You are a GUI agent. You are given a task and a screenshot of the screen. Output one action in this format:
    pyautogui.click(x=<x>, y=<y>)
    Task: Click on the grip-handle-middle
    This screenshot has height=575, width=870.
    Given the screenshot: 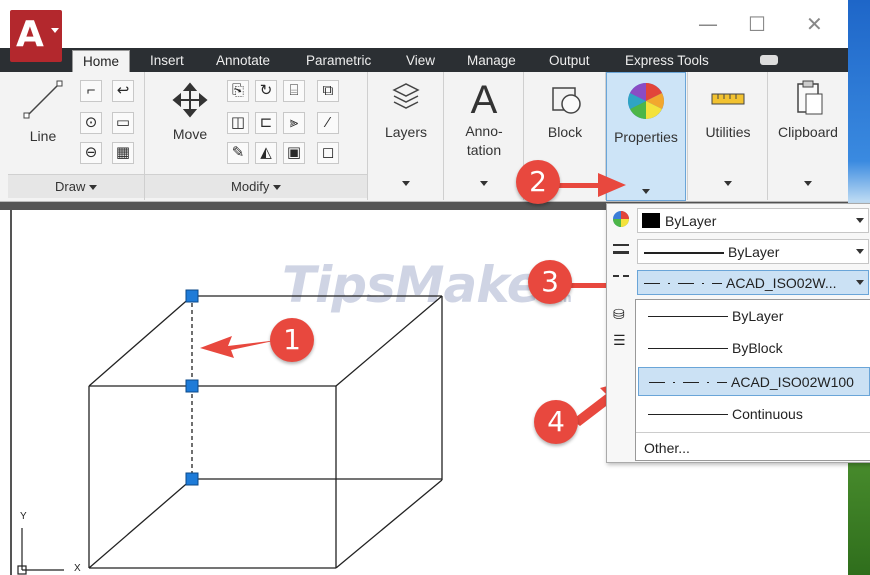 What is the action you would take?
    pyautogui.click(x=192, y=386)
    